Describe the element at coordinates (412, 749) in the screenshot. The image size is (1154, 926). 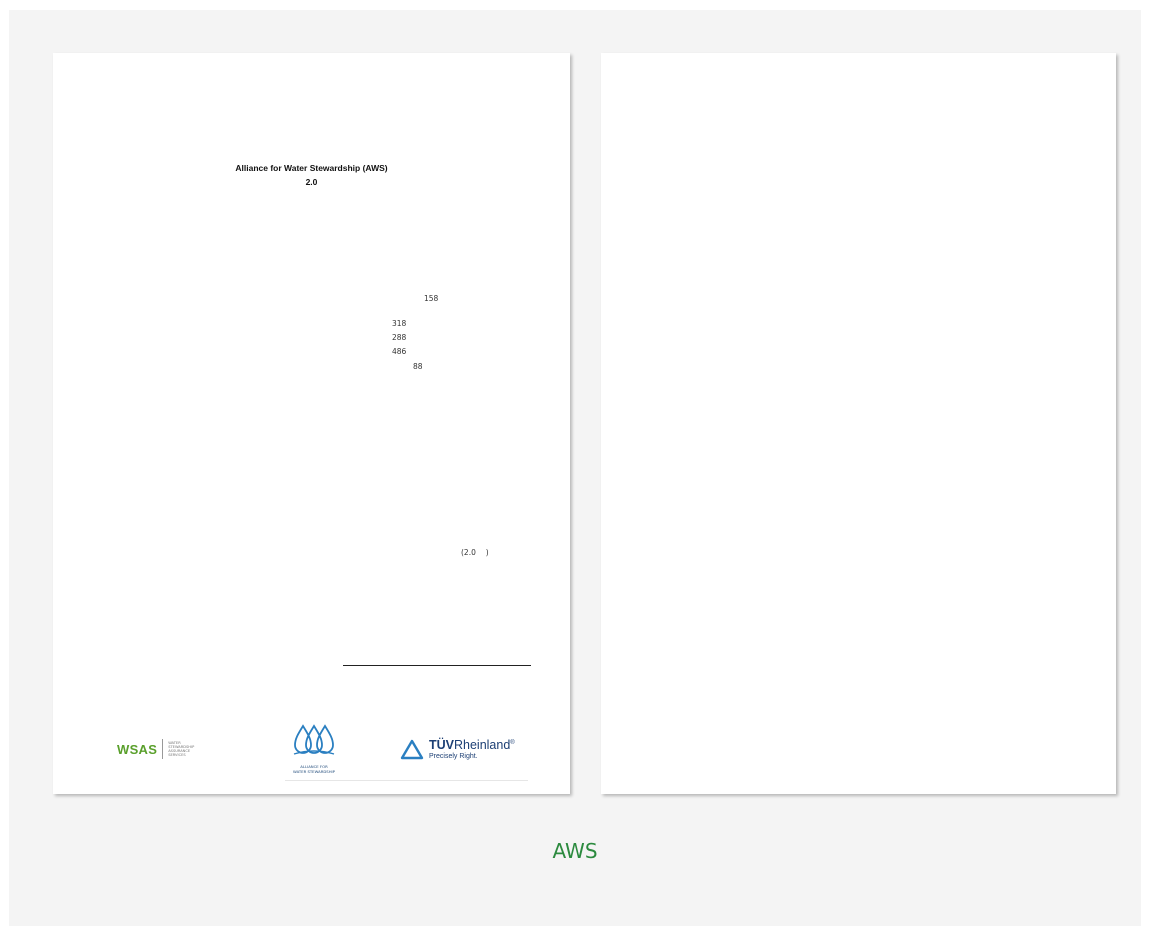
I see `tuv-triangle-icon` at that location.